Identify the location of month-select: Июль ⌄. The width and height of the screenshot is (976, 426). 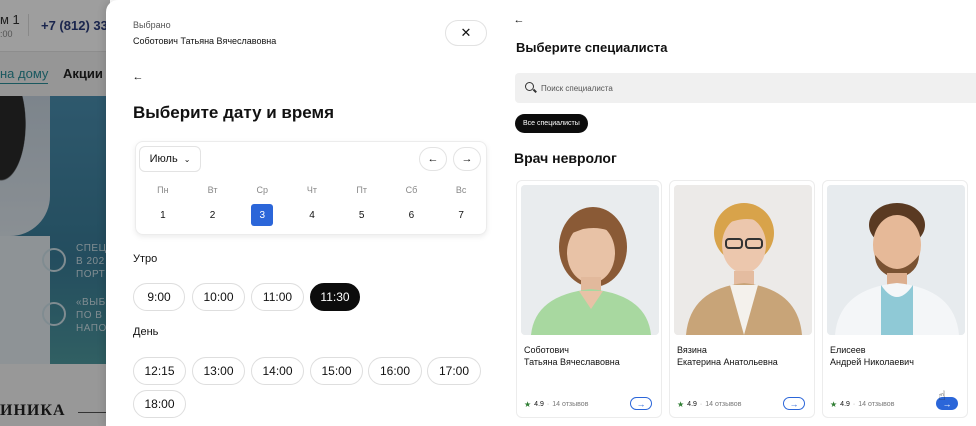
(170, 159).